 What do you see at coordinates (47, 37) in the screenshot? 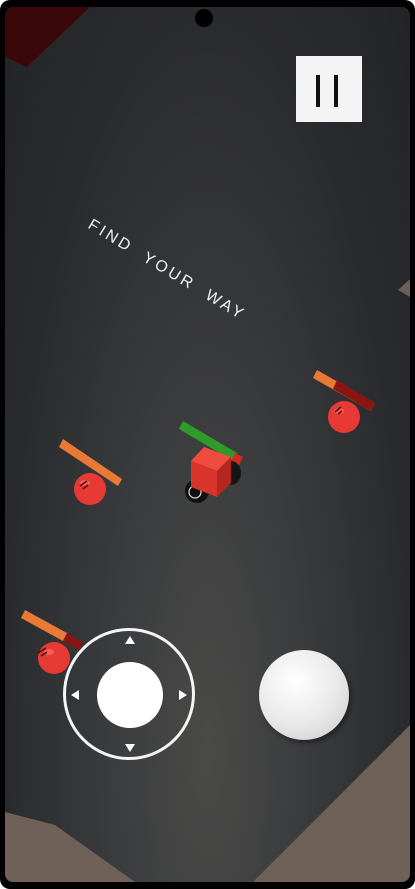
I see `corner-block` at bounding box center [47, 37].